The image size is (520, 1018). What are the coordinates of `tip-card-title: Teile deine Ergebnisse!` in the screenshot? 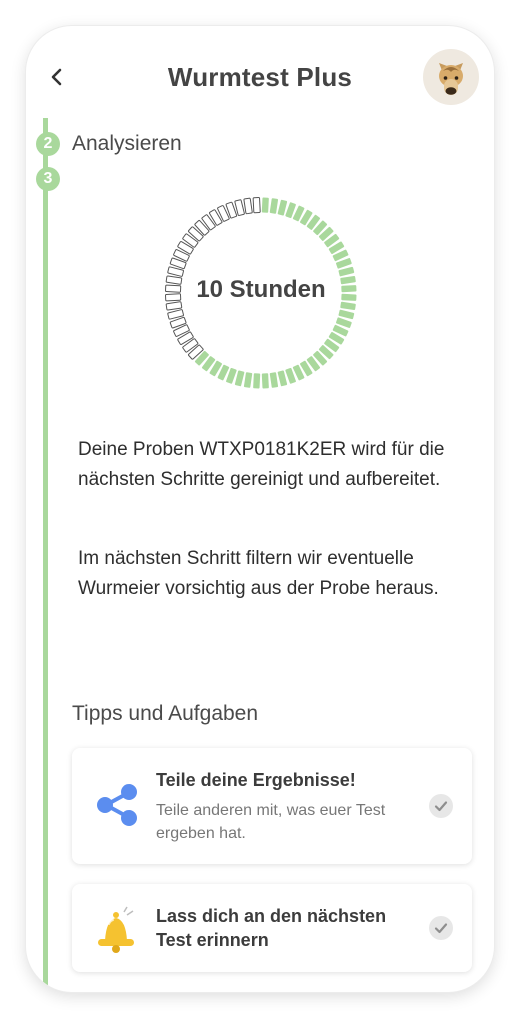 It's located at (256, 780).